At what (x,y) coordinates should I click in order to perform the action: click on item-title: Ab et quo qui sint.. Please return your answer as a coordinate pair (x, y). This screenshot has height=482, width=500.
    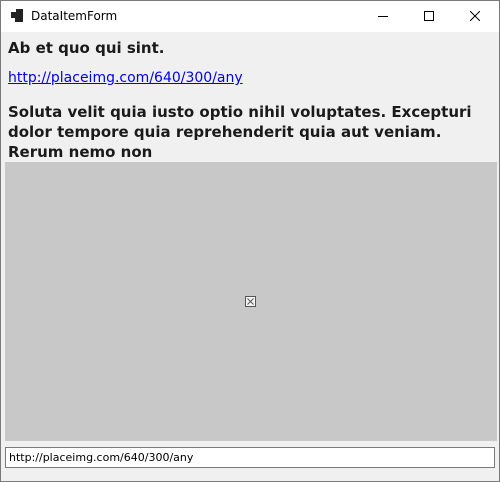
    Looking at the image, I should click on (86, 48).